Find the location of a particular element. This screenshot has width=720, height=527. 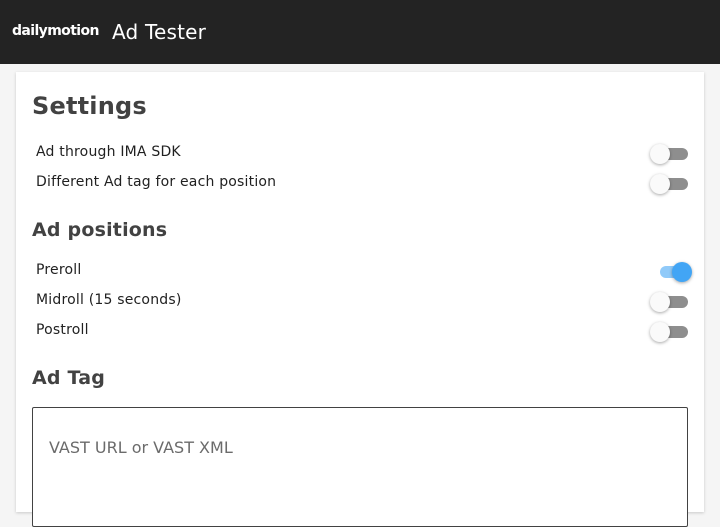

preroll-switch is located at coordinates (674, 272).